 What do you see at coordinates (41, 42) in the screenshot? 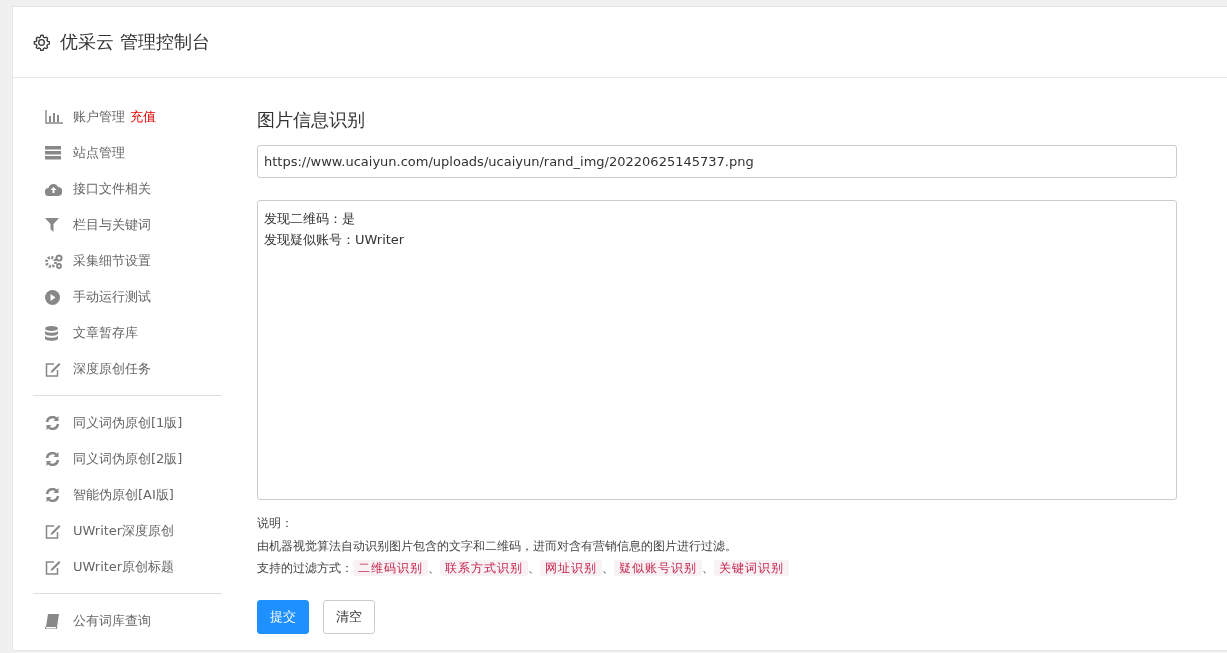
I see `settings-icon` at bounding box center [41, 42].